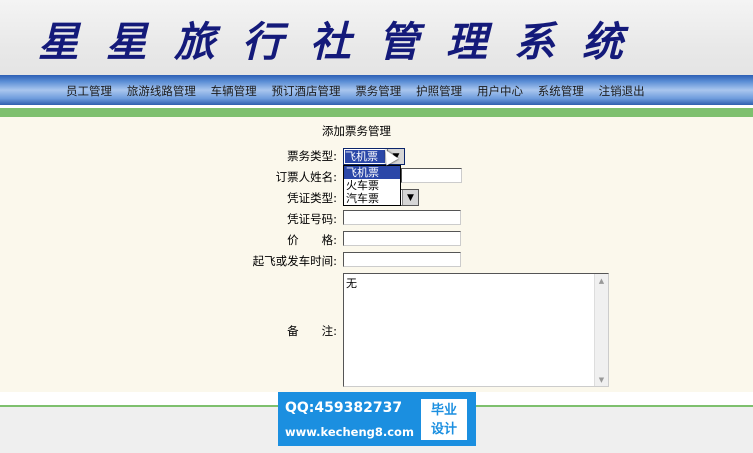 Image resolution: width=753 pixels, height=453 pixels. I want to click on ticket-type-dropdown: 飞机票 火车票 汽车票, so click(372, 185).